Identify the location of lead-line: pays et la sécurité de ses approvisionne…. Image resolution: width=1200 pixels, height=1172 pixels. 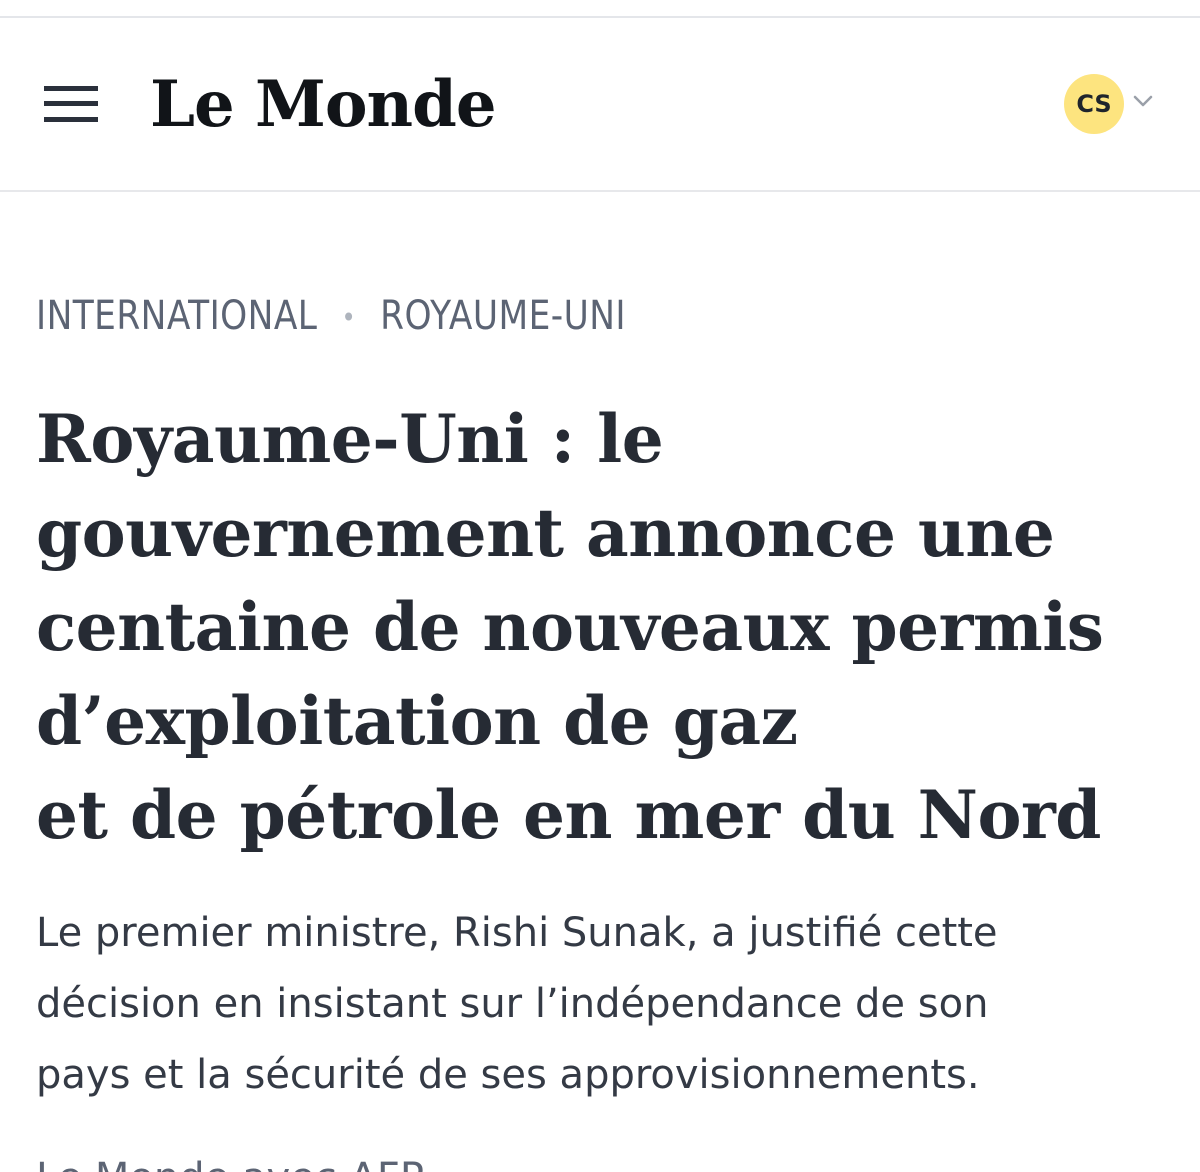
(508, 1075).